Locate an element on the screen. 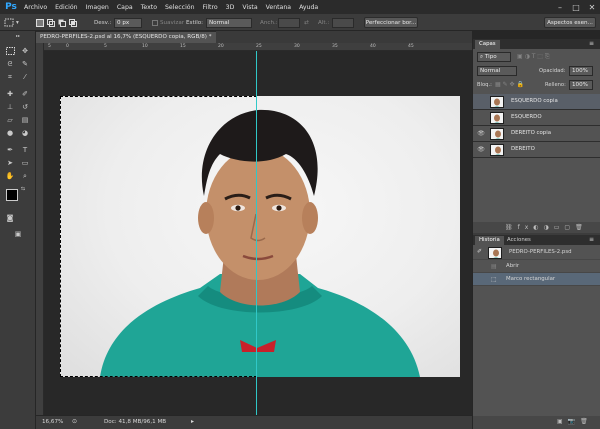 This screenshot has width=600, height=429. history-item: ⬚ Marco rectangular is located at coordinates (536, 279).